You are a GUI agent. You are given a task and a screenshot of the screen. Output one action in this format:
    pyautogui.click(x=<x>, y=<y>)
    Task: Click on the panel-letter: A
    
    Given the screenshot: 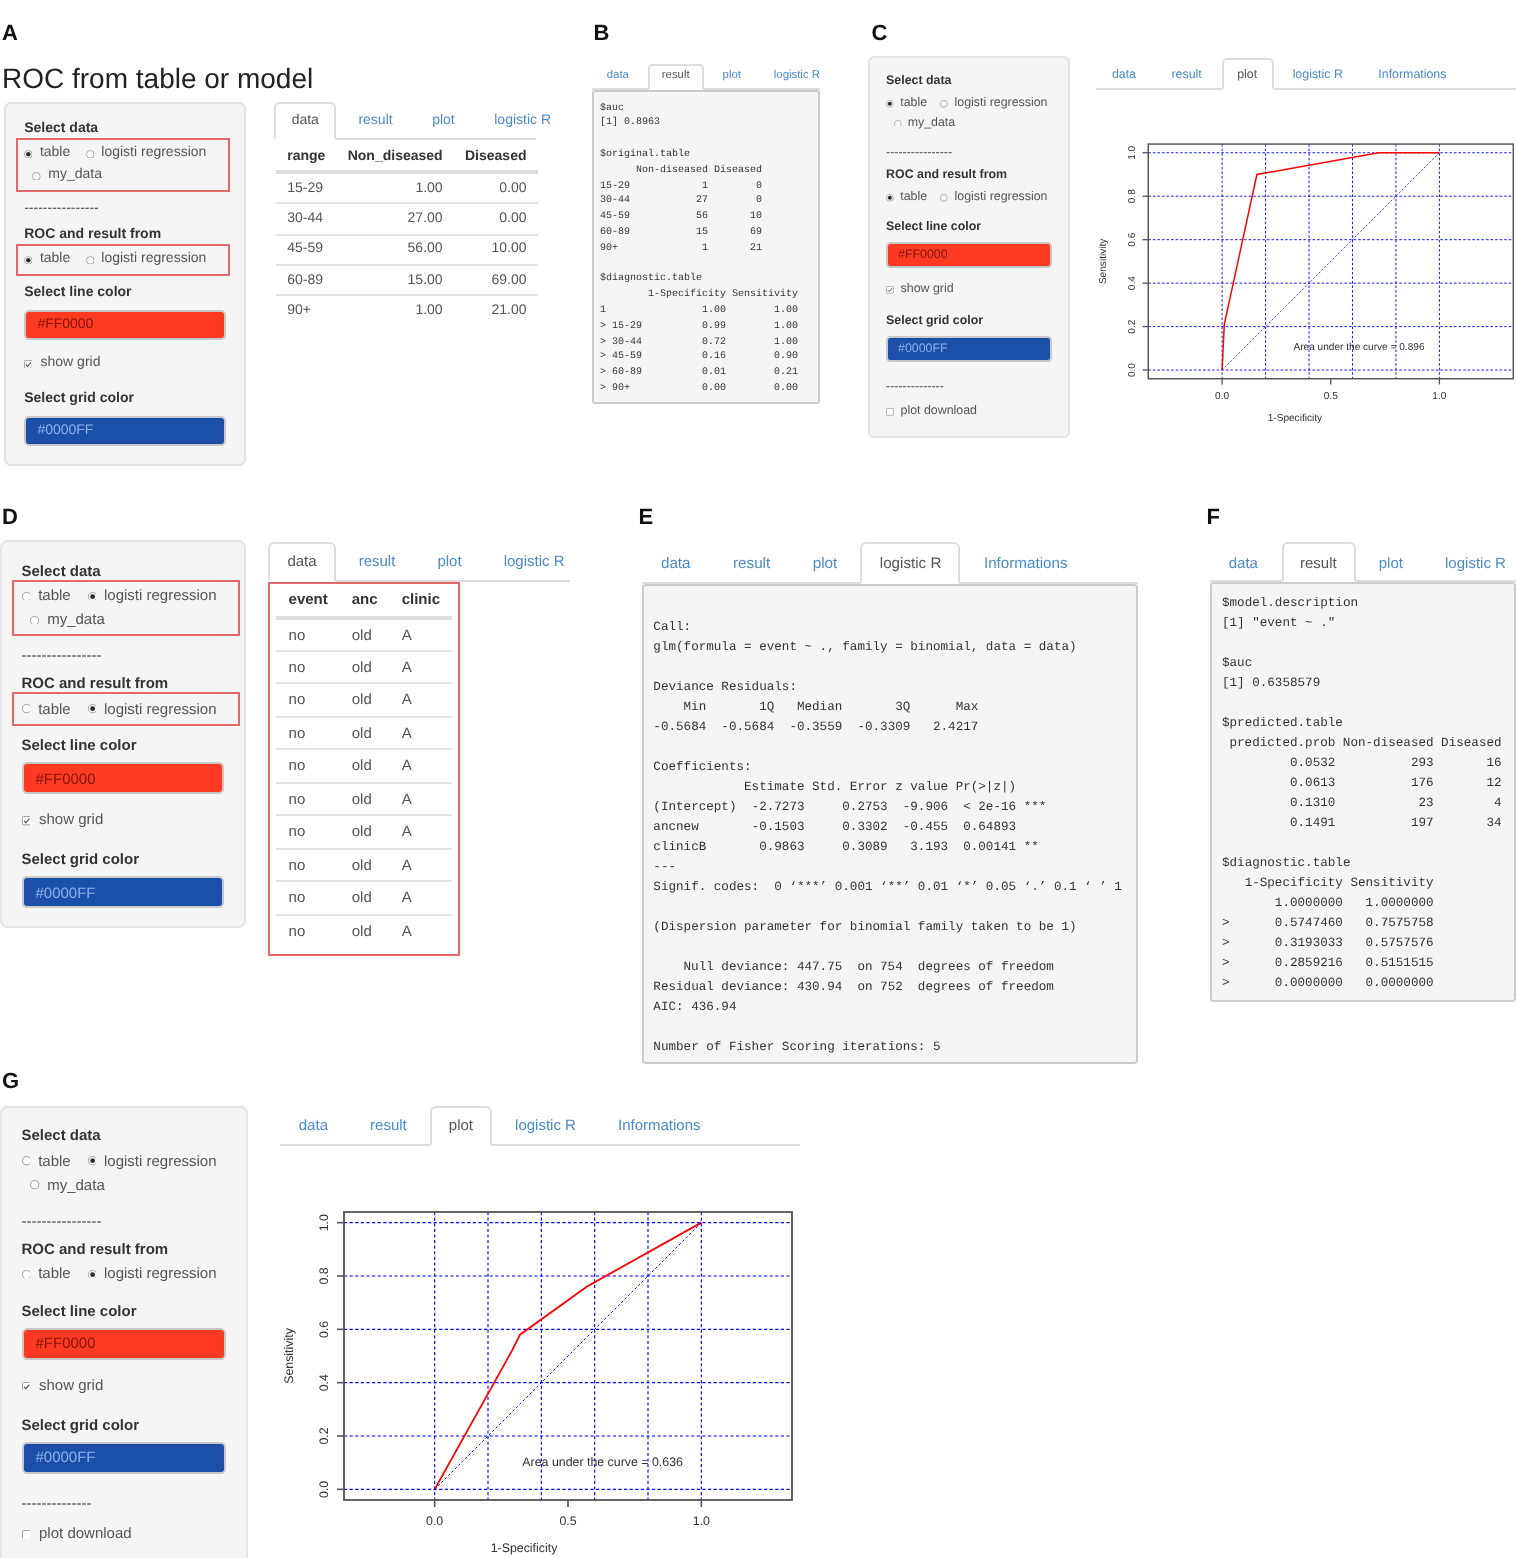 What is the action you would take?
    pyautogui.click(x=10, y=34)
    